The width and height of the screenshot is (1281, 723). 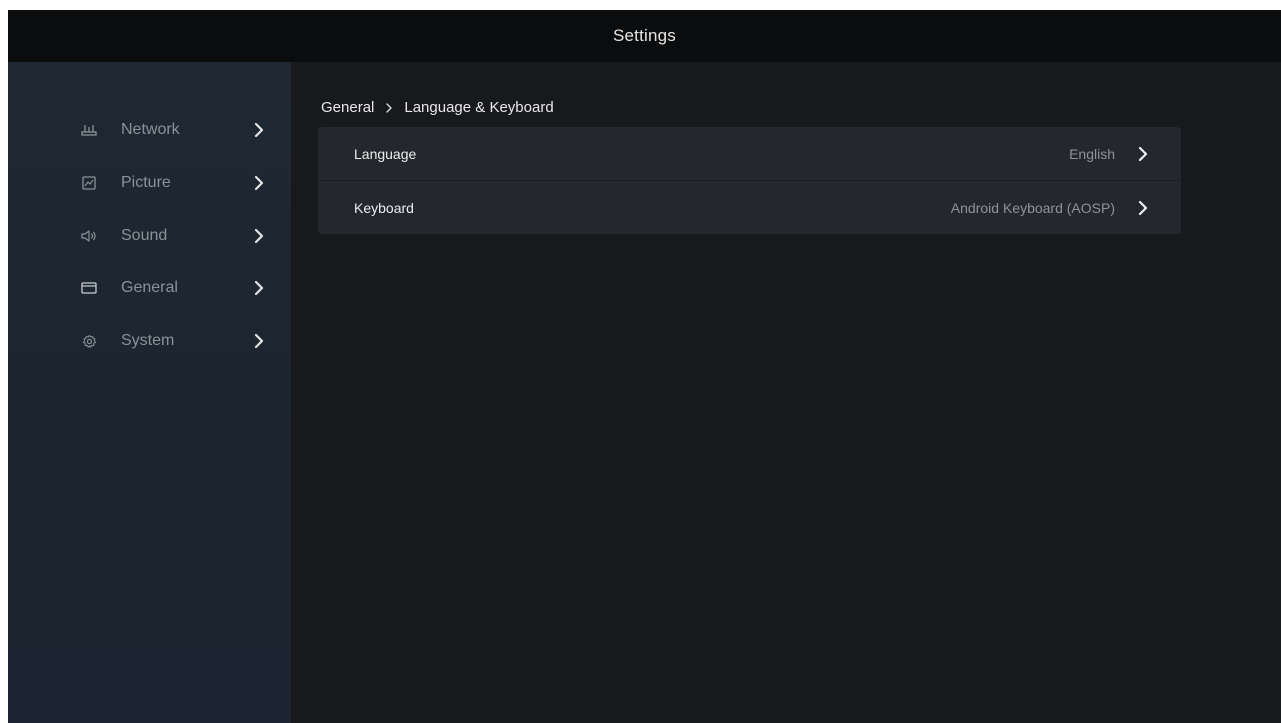 I want to click on sidebar-item-general: General, so click(x=149, y=288).